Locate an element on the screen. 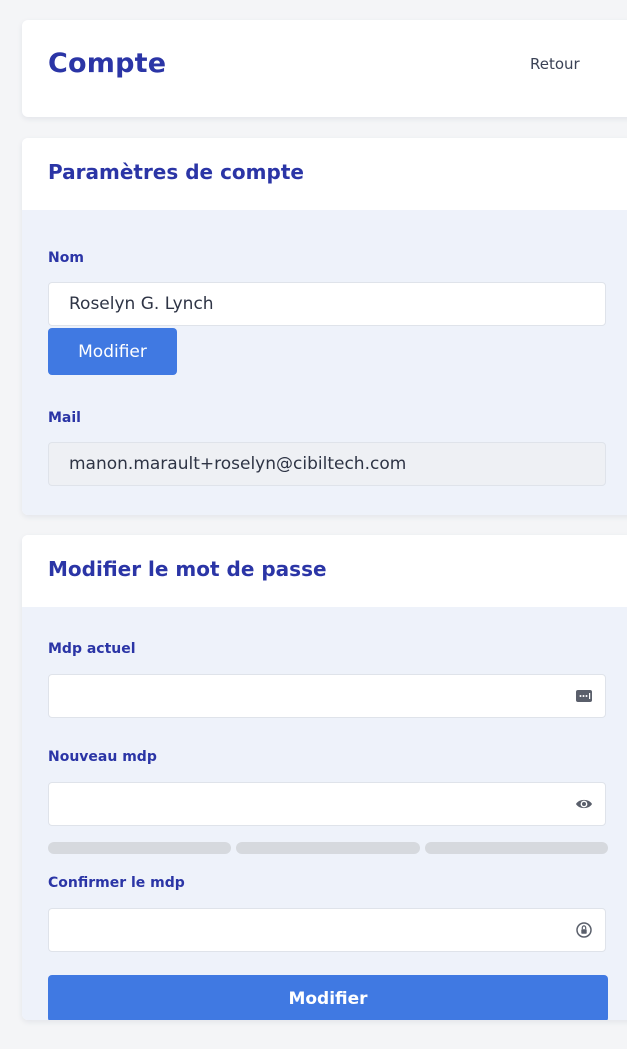 Image resolution: width=627 pixels, height=1049 pixels. submit-password-button: Modifier is located at coordinates (328, 997).